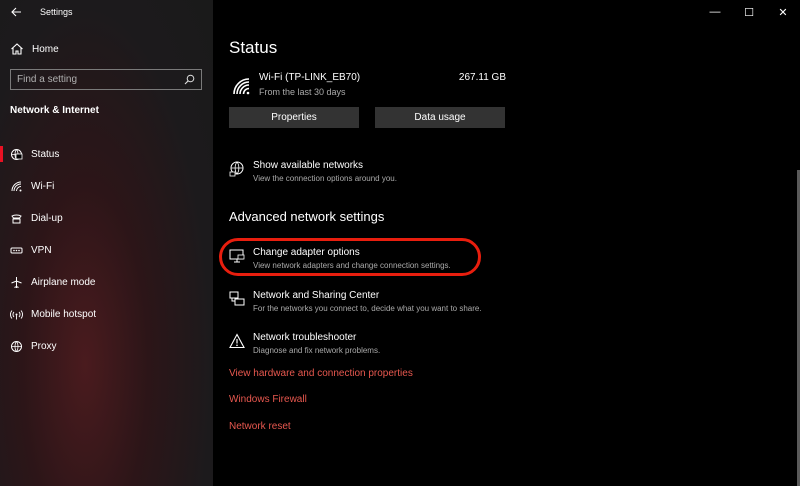 This screenshot has height=486, width=800. I want to click on dialup-icon, so click(16, 218).